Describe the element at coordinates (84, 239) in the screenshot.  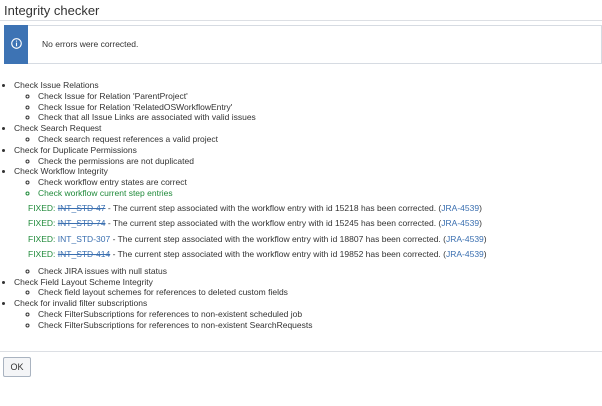
I see `issue-link: INT_STD-307` at that location.